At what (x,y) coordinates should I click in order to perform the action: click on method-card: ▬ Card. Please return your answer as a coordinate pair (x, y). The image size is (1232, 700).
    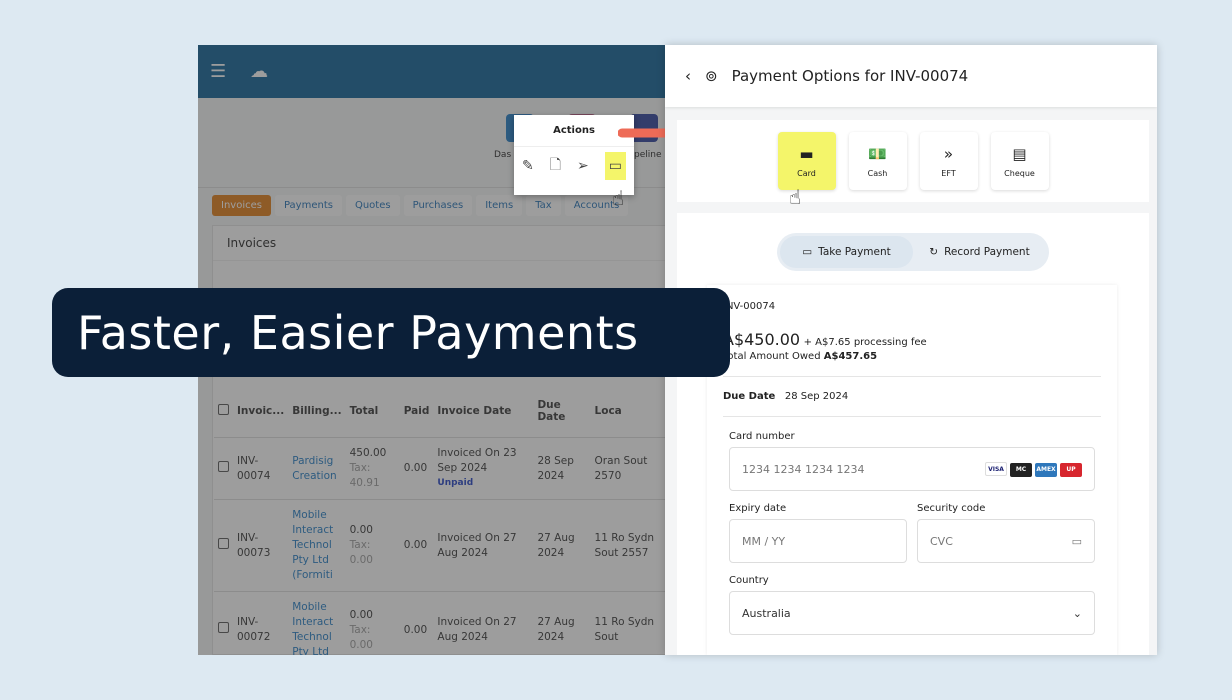
    Looking at the image, I should click on (806, 161).